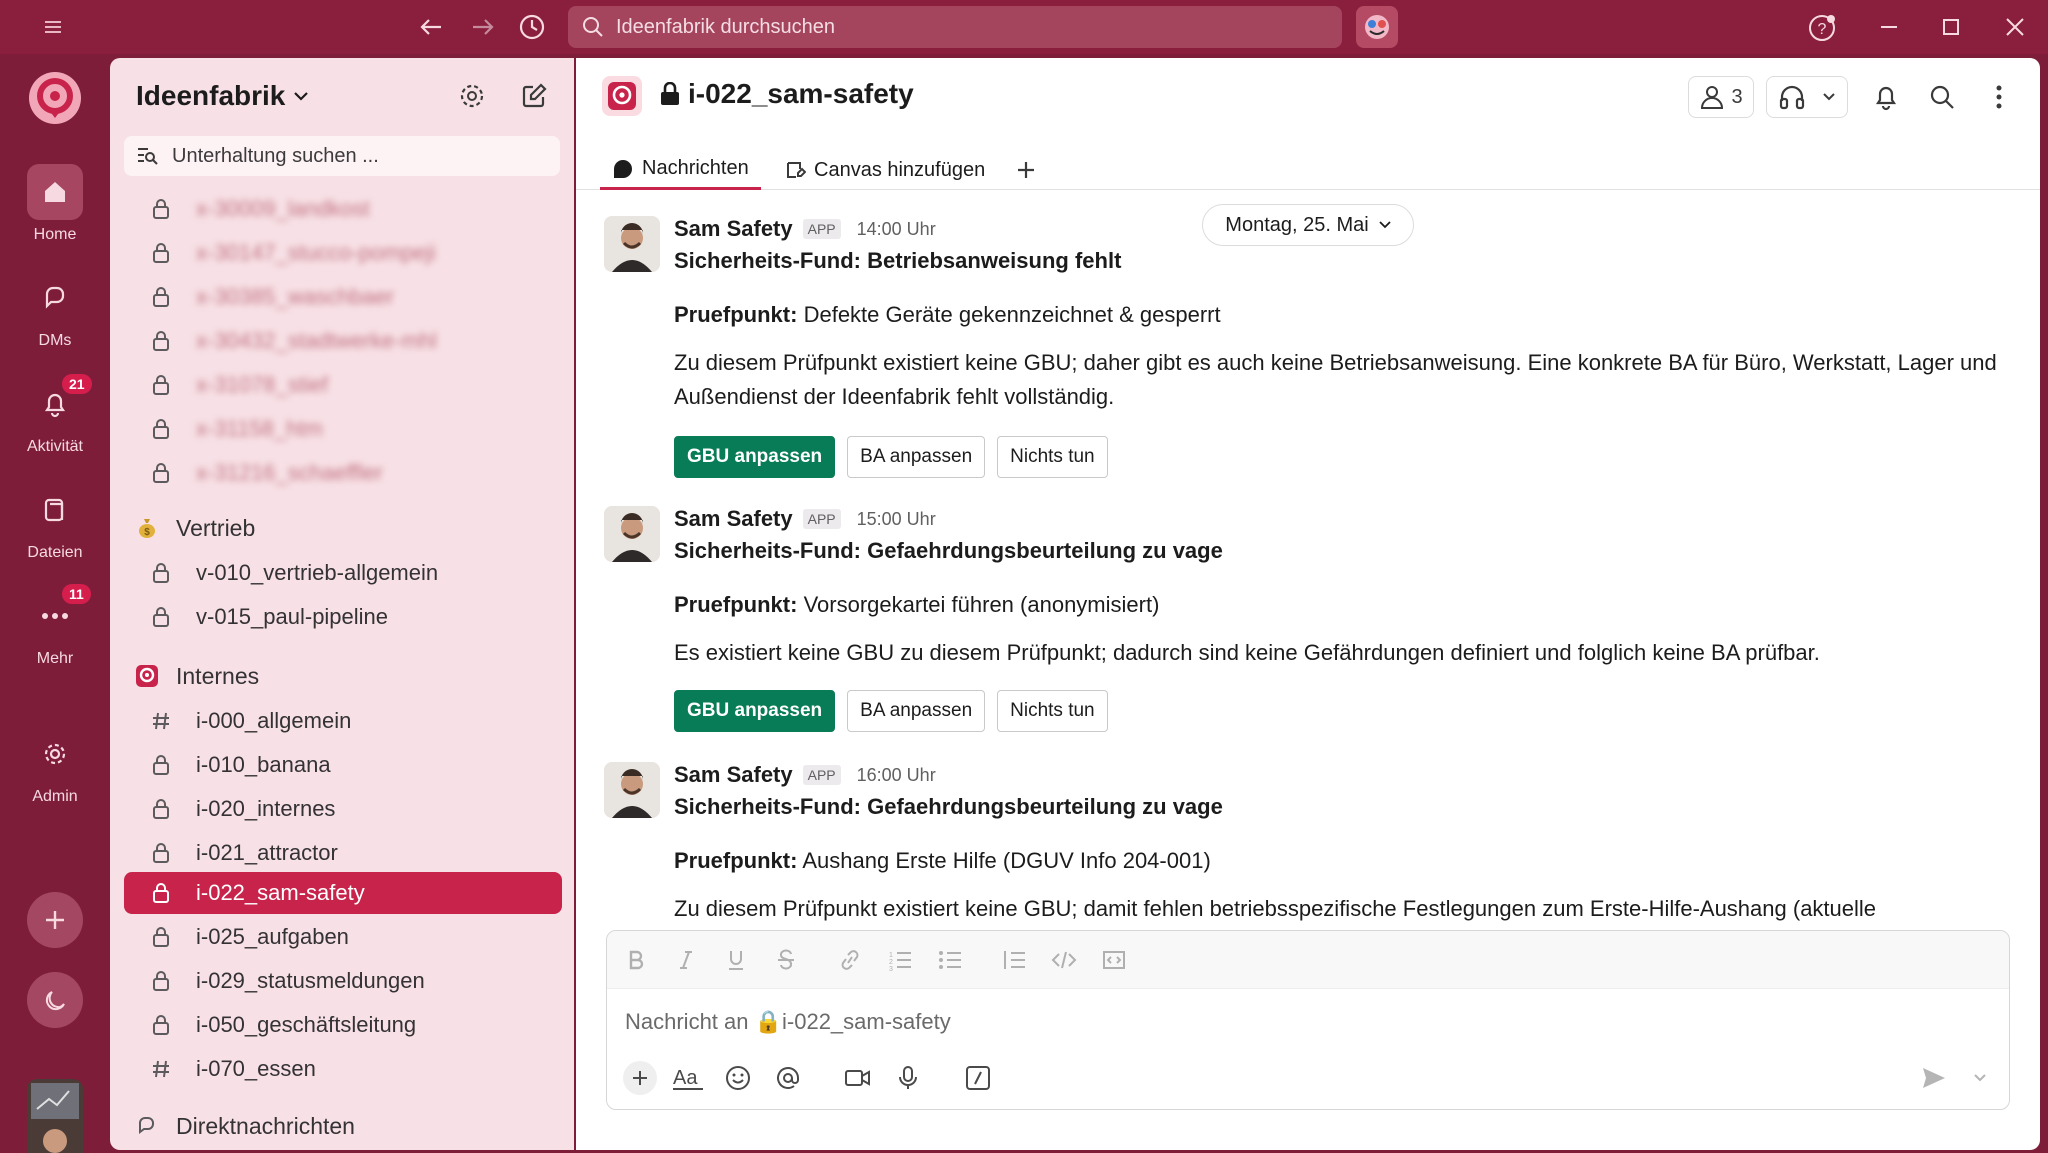 Image resolution: width=2048 pixels, height=1153 pixels. I want to click on members-button: 3, so click(1721, 97).